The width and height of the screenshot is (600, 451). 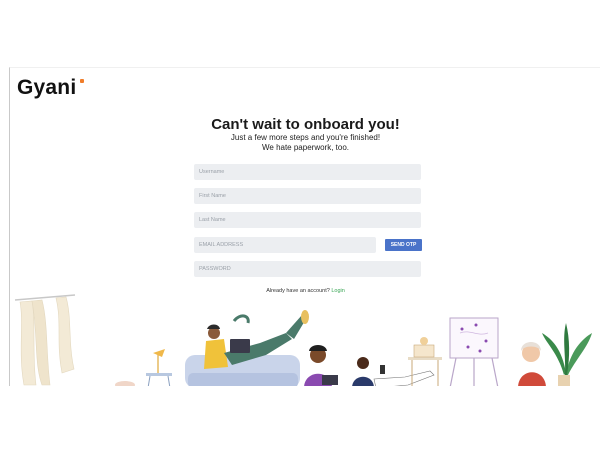 I want to click on elderly-woman-illustration, so click(x=532, y=364).